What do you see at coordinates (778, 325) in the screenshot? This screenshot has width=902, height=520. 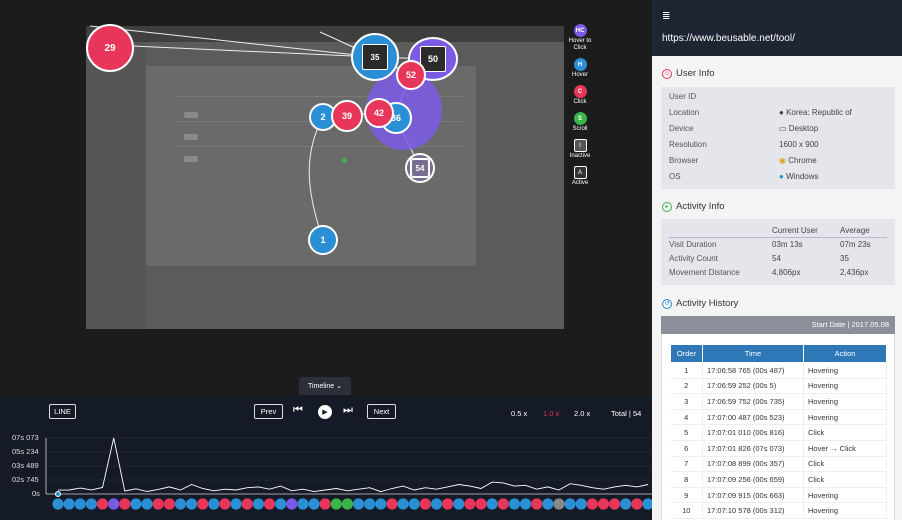 I see `start-date-bar: Start Date | 2017.05.08` at bounding box center [778, 325].